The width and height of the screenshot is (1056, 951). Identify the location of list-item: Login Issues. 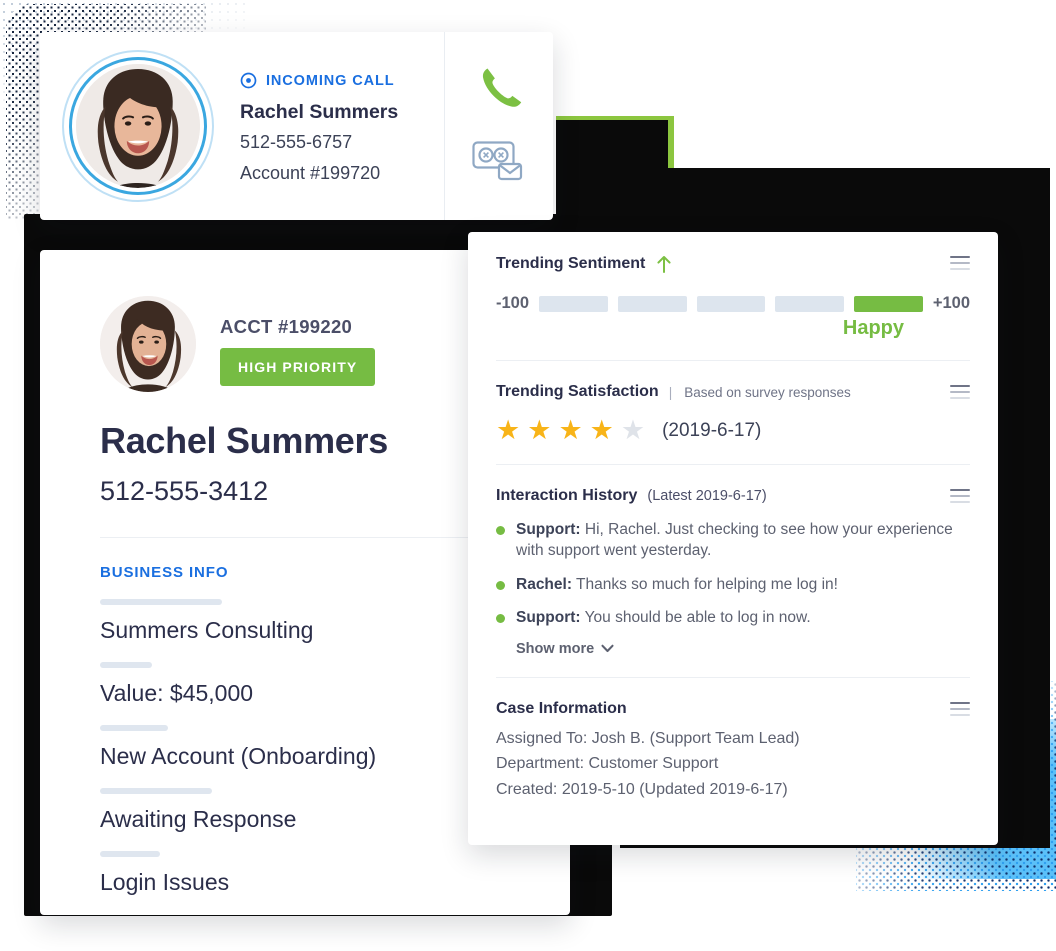
(335, 873).